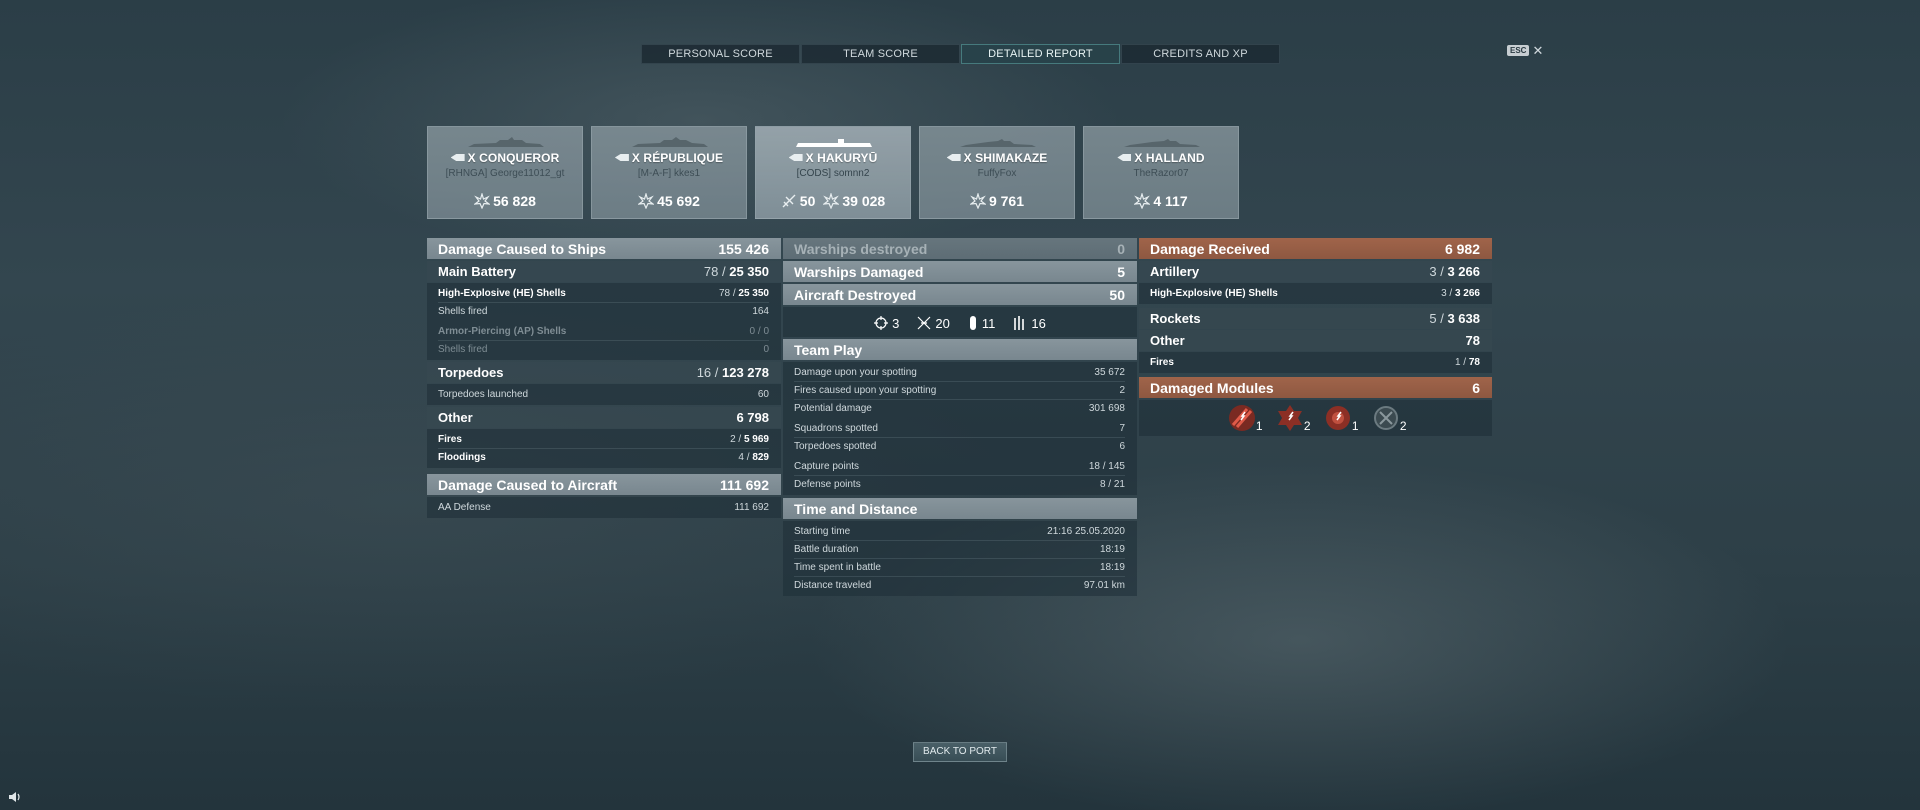 The width and height of the screenshot is (1920, 810). Describe the element at coordinates (959, 428) in the screenshot. I see `squadrons-spotted-row: Squadrons spotted 7` at that location.